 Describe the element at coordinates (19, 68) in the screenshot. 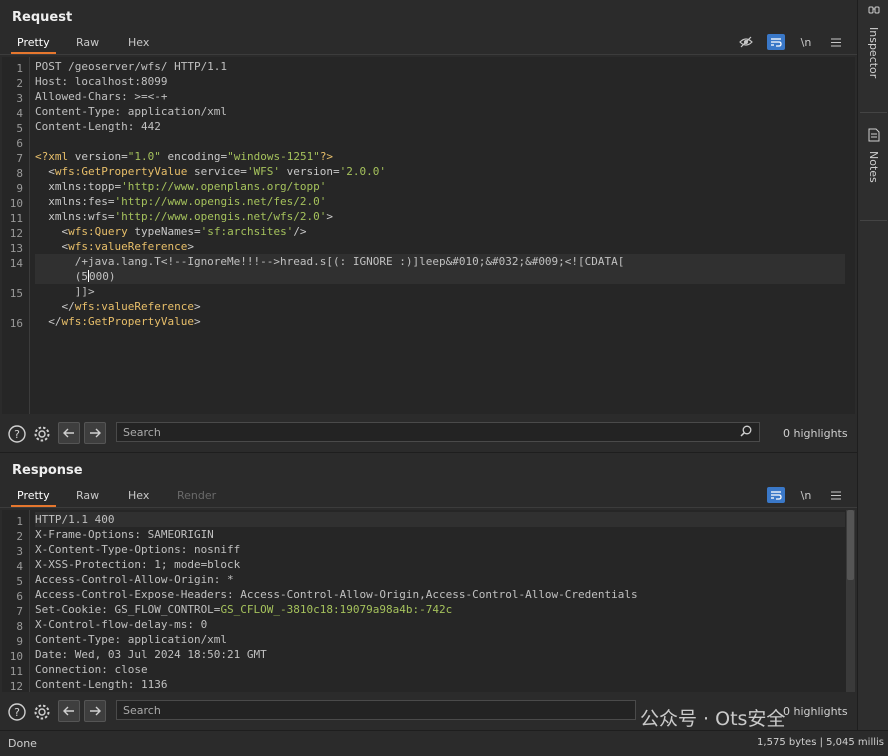

I see `line-number: 1` at that location.